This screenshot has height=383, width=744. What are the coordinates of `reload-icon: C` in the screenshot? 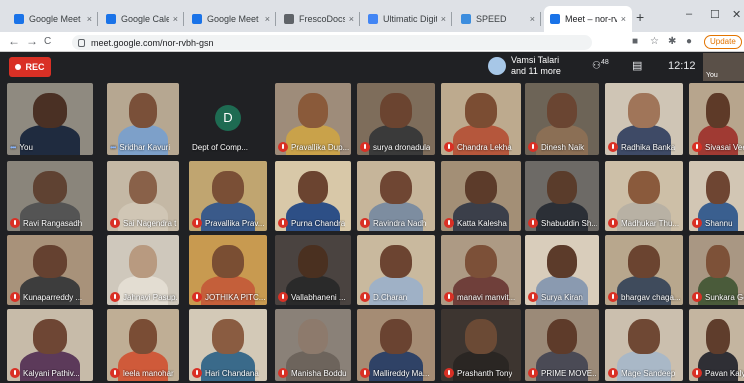 It's located at (47, 41).